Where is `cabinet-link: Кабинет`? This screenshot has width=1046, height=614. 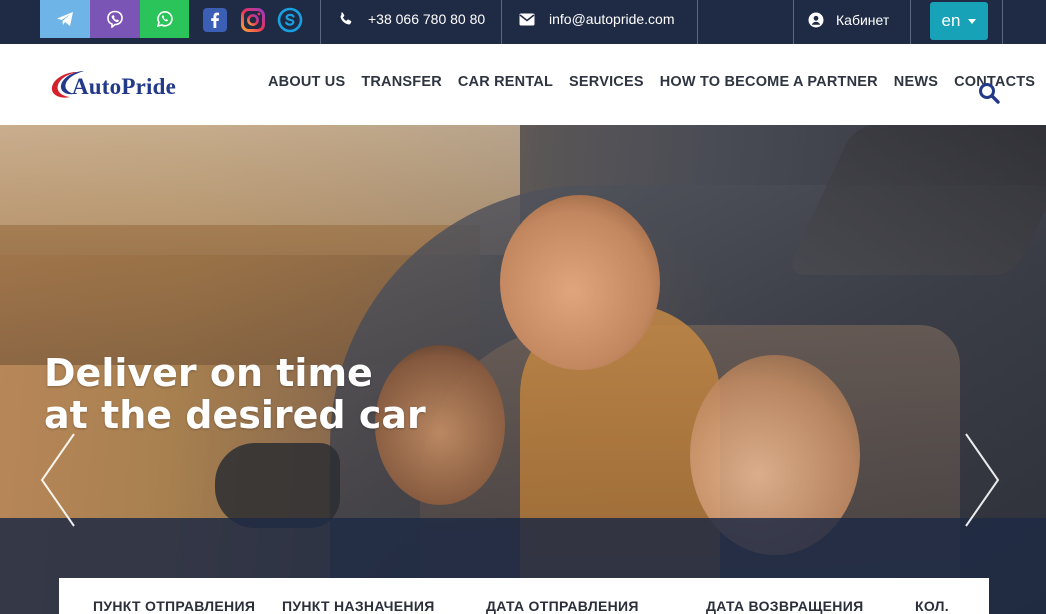
cabinet-link: Кабинет is located at coordinates (848, 20).